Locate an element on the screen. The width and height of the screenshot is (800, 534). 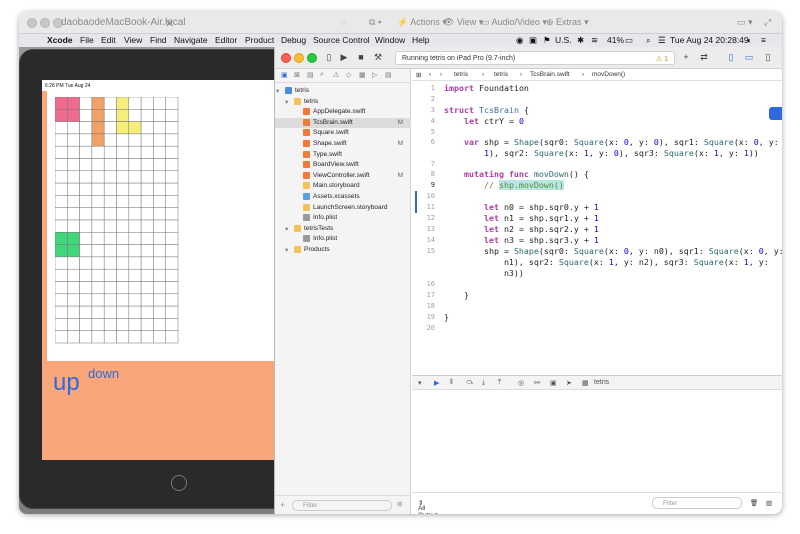
menu-source-control: Source Control is located at coordinates (341, 40).